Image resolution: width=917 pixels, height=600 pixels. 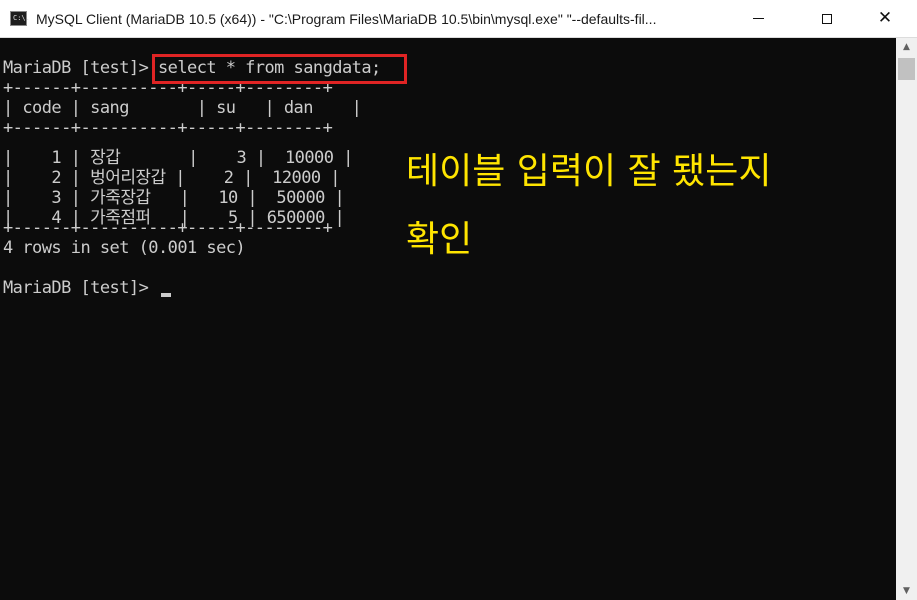 I want to click on table-header-row: | code | sang | su | dan |, so click(x=182, y=108).